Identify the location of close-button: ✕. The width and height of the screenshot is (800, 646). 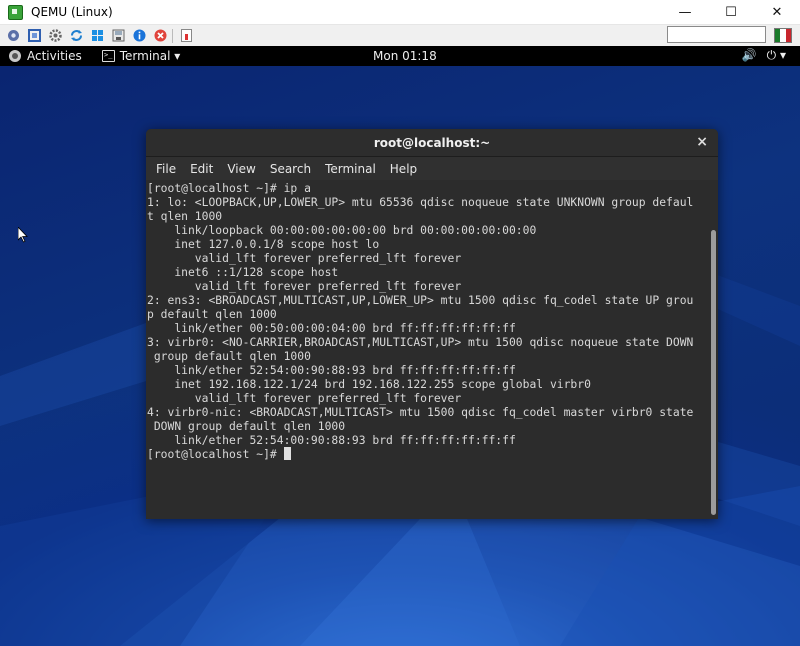
(777, 12).